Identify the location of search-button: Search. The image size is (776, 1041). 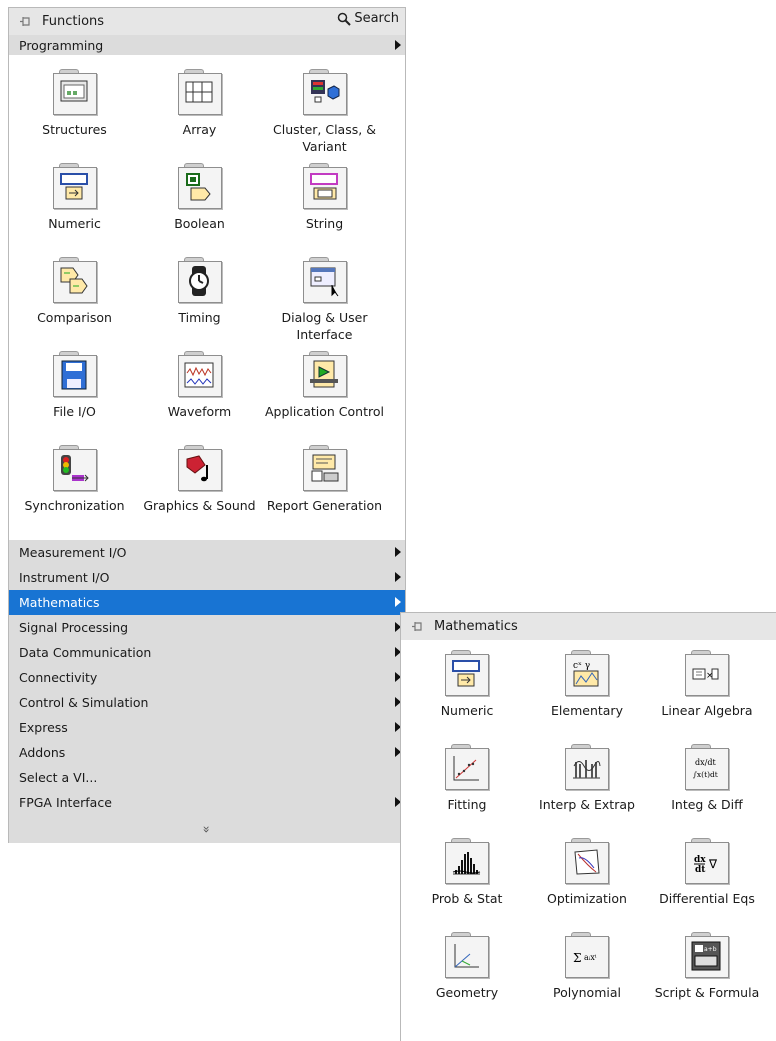
(368, 18).